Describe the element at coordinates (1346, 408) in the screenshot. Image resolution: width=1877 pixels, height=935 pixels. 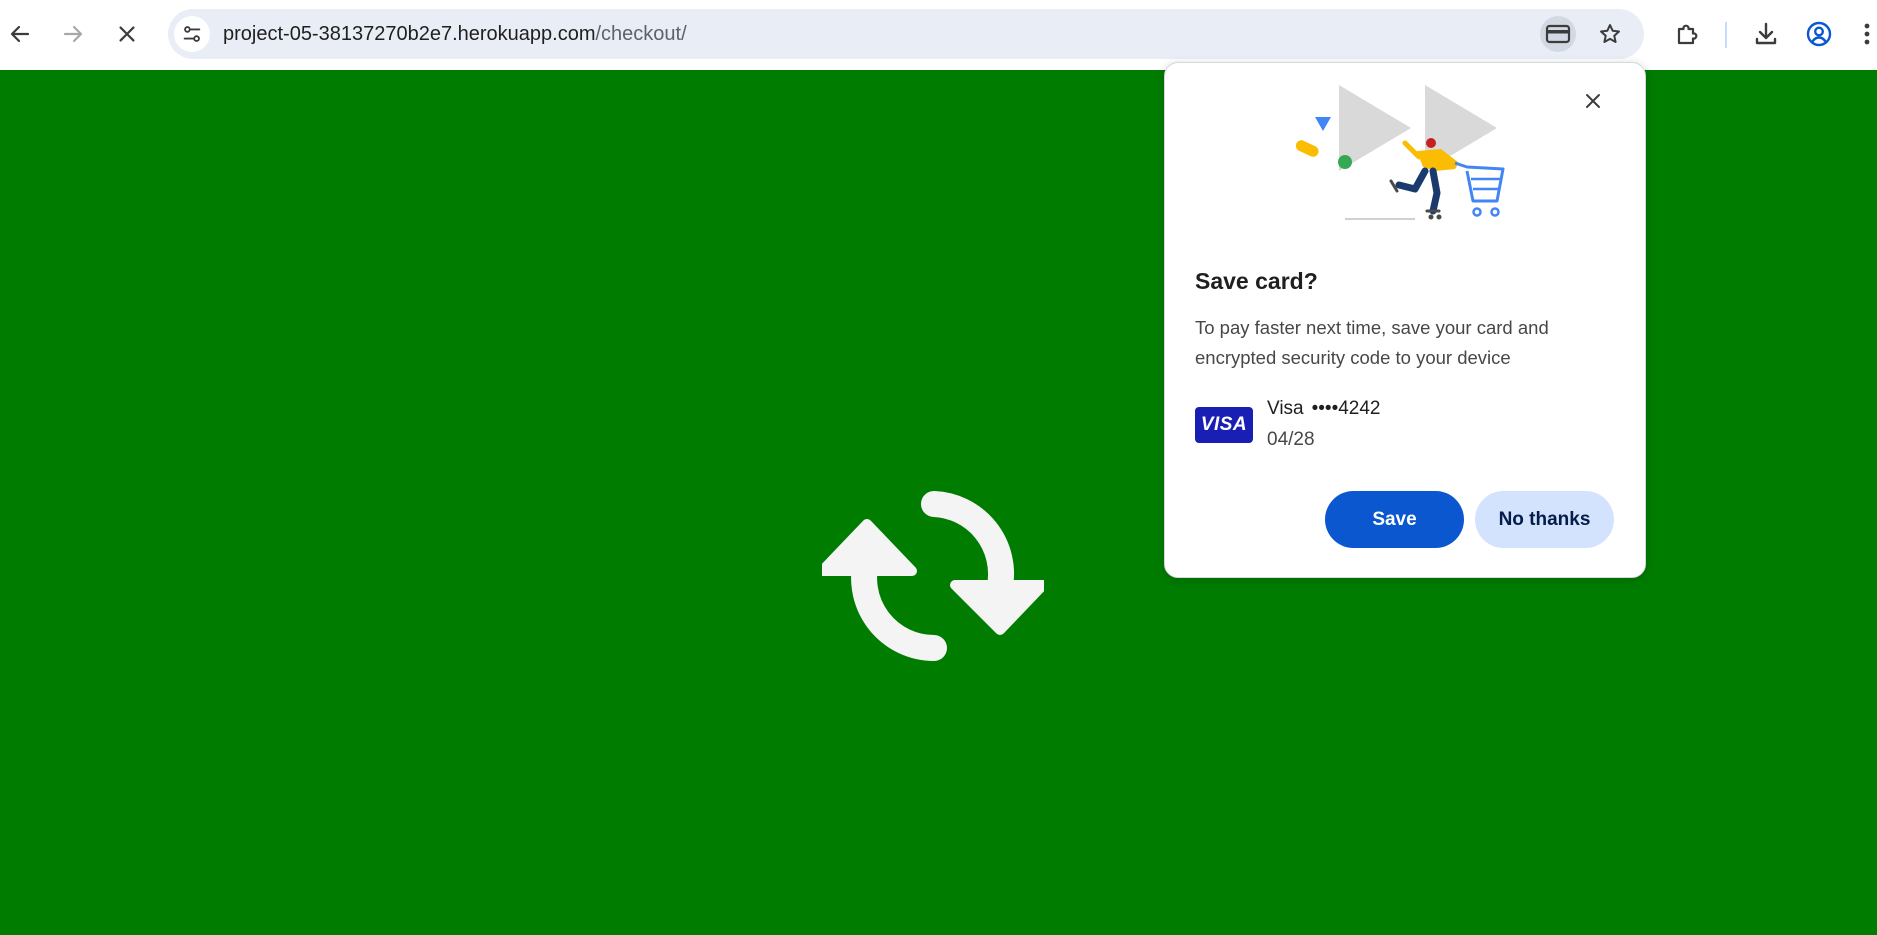
I see `card-number-masked: ••••4242` at that location.